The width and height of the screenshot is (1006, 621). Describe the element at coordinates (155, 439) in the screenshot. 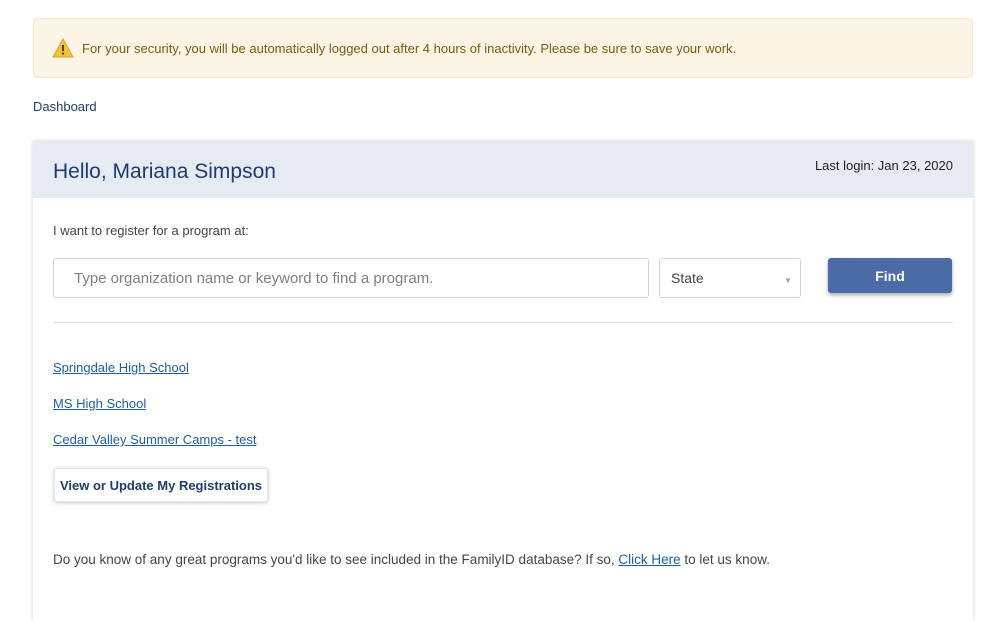

I see `org-link-cedar-valley-summer-camps: Cedar Valley Summer Camps - test` at that location.